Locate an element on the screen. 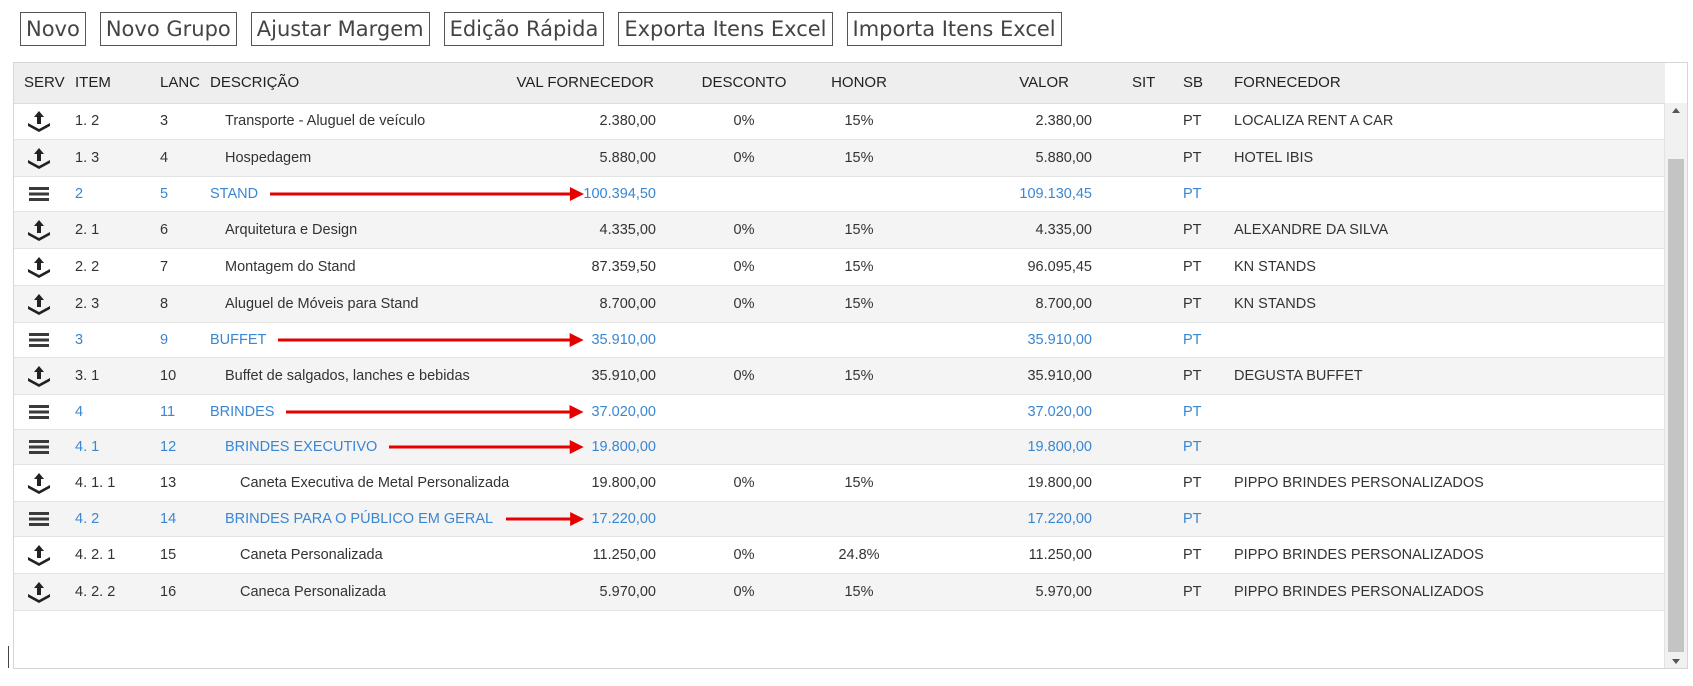 The width and height of the screenshot is (1693, 686). cell-item: 2. 3 is located at coordinates (87, 304).